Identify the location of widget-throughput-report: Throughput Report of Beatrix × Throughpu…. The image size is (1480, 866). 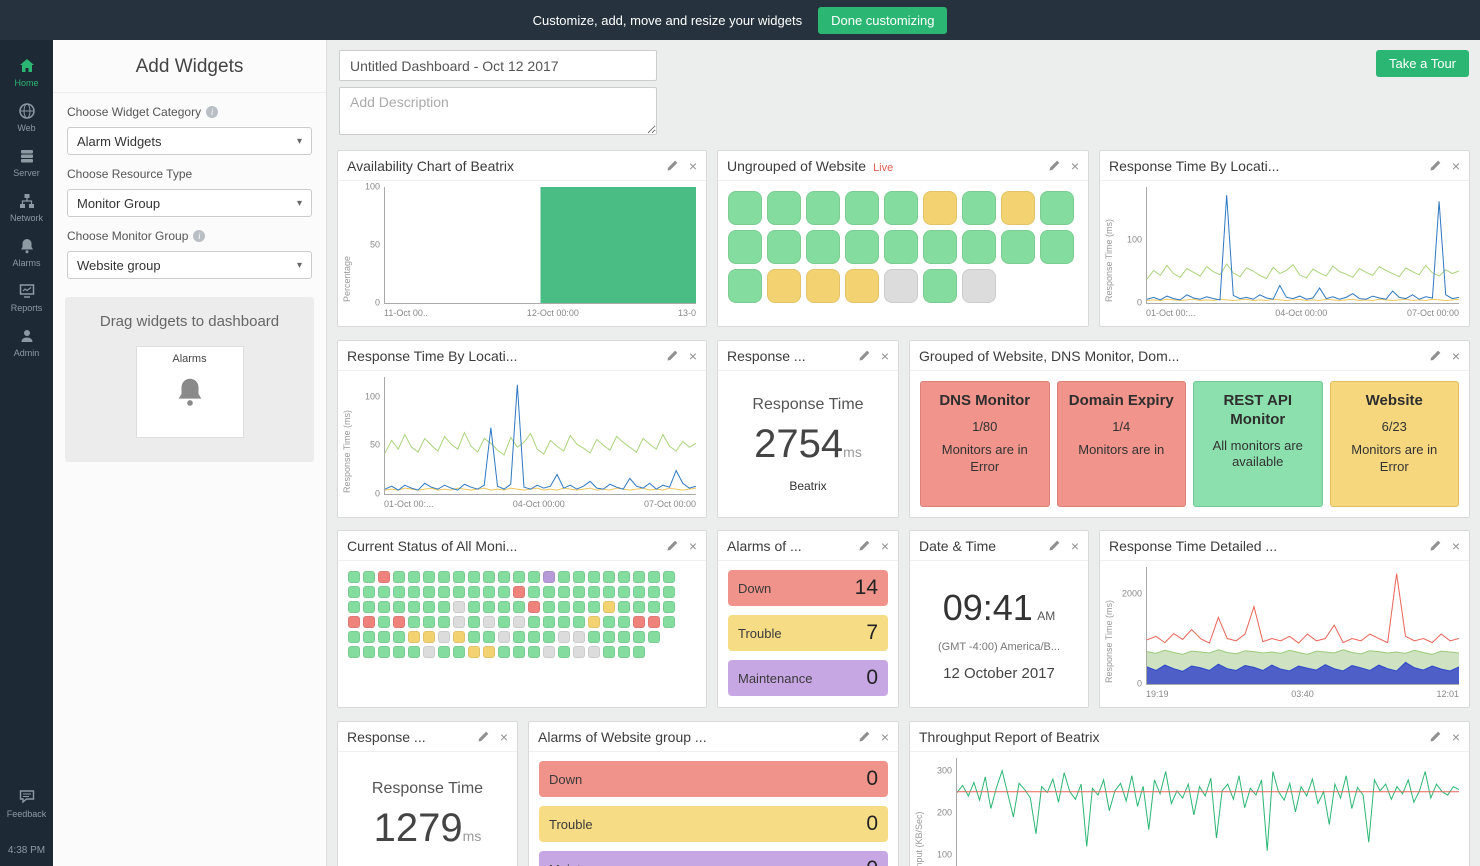
(1189, 793).